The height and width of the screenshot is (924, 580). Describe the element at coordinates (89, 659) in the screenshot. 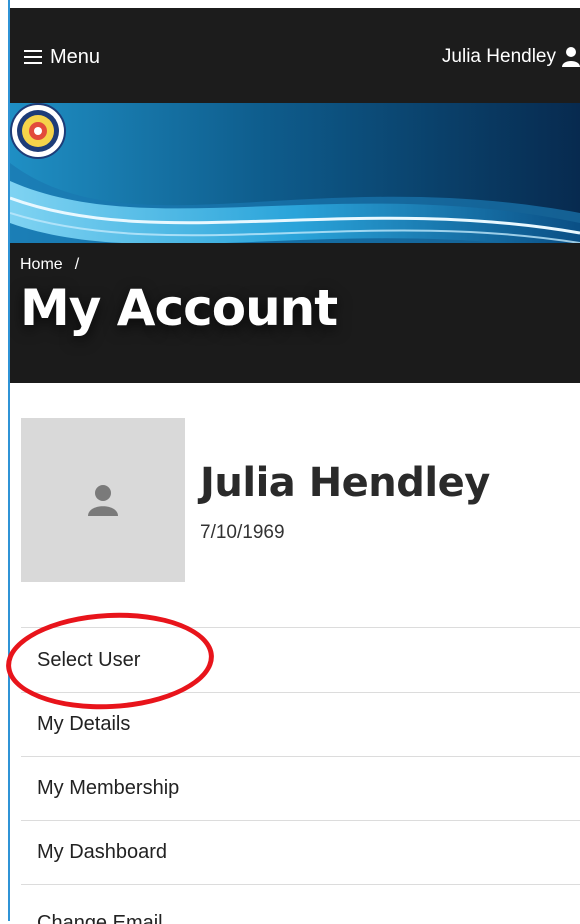

I see `menu-item-label: Select User` at that location.